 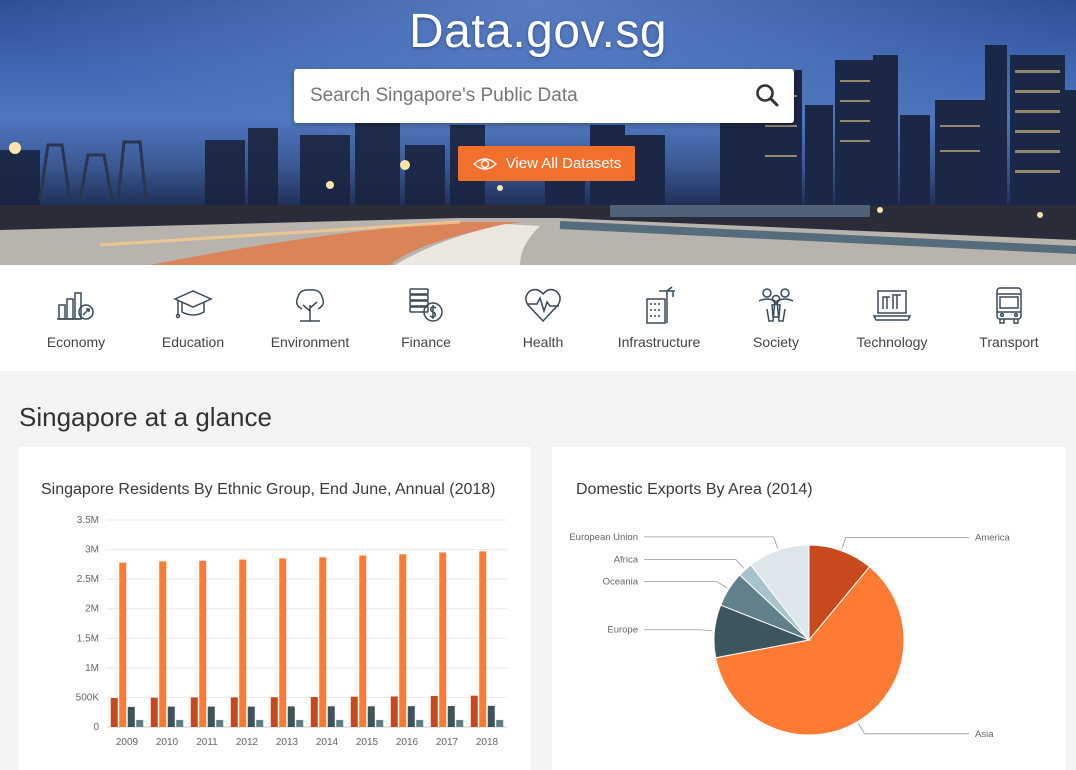 What do you see at coordinates (1009, 342) in the screenshot?
I see `category-label: Transport` at bounding box center [1009, 342].